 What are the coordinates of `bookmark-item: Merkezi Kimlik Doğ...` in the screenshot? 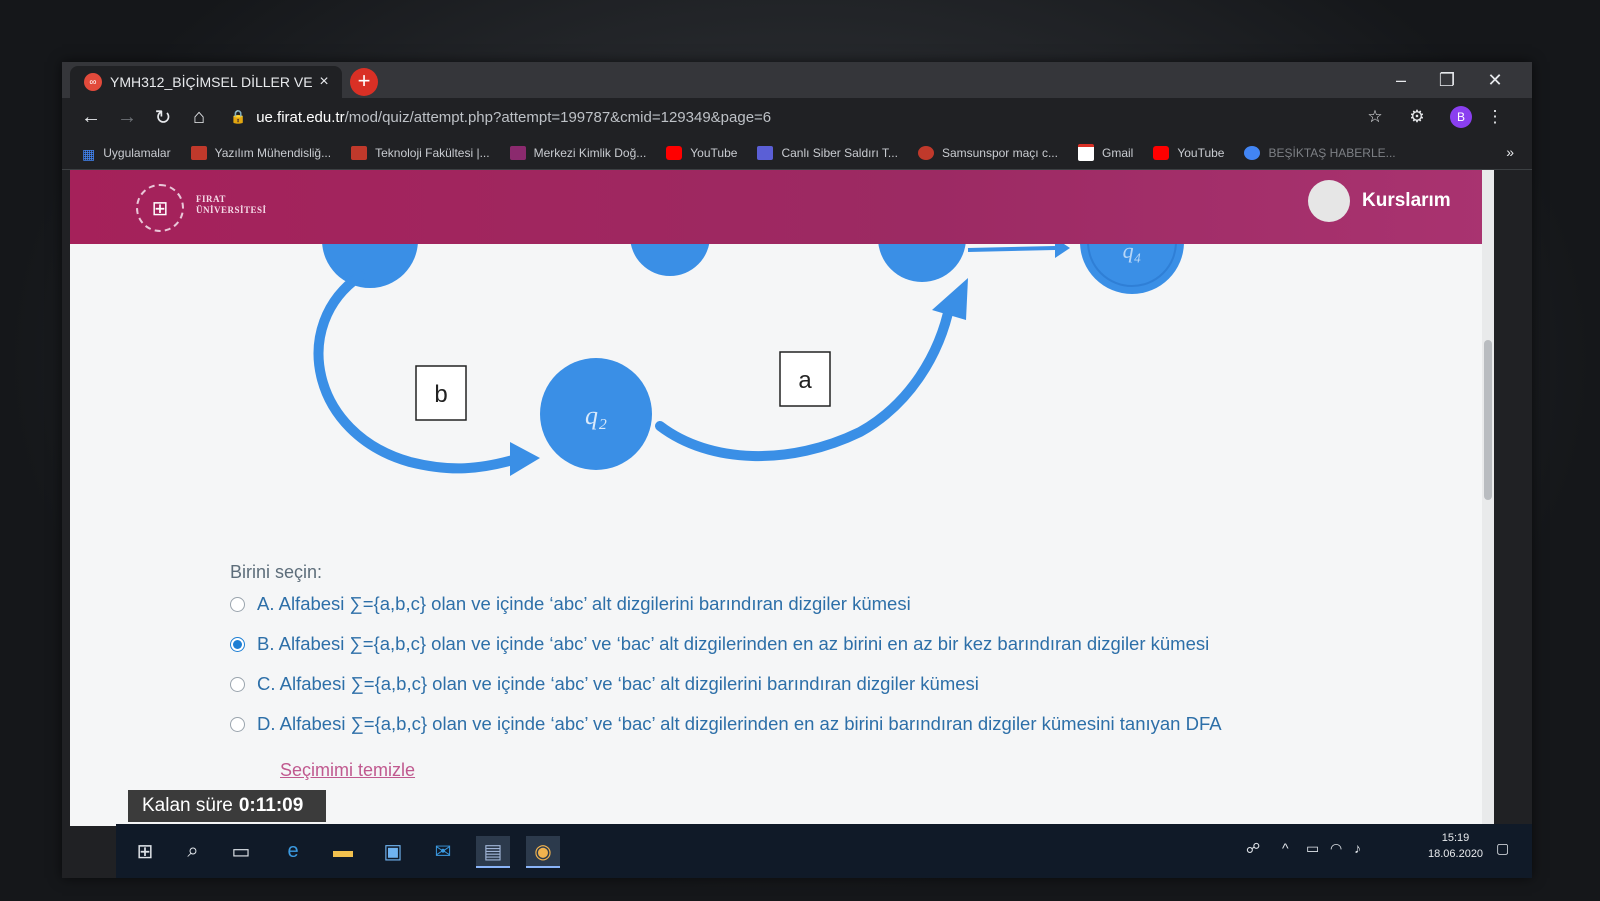 It's located at (578, 152).